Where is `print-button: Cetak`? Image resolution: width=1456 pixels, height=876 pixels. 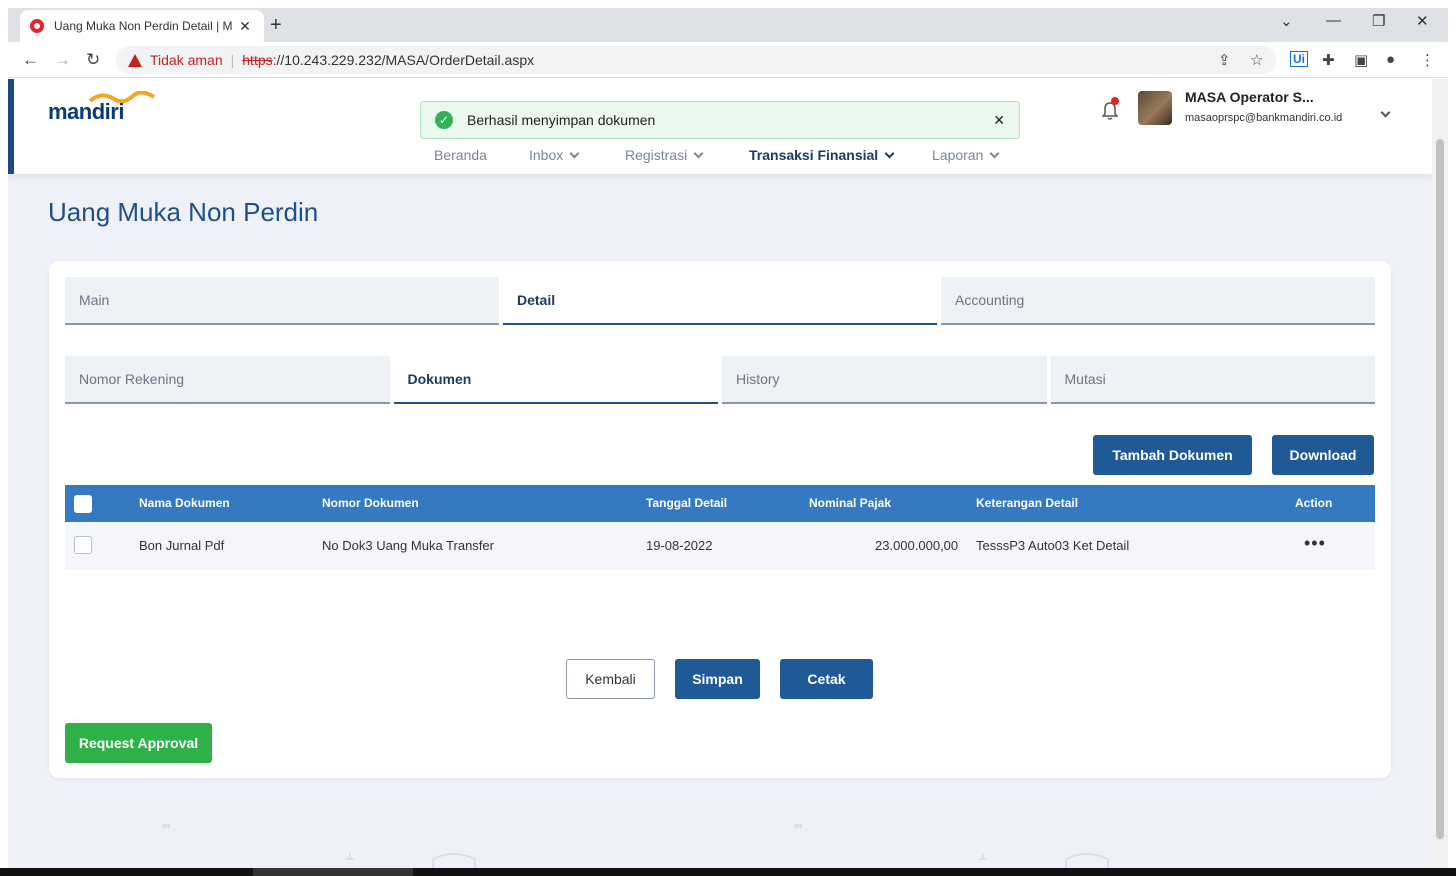
print-button: Cetak is located at coordinates (826, 679).